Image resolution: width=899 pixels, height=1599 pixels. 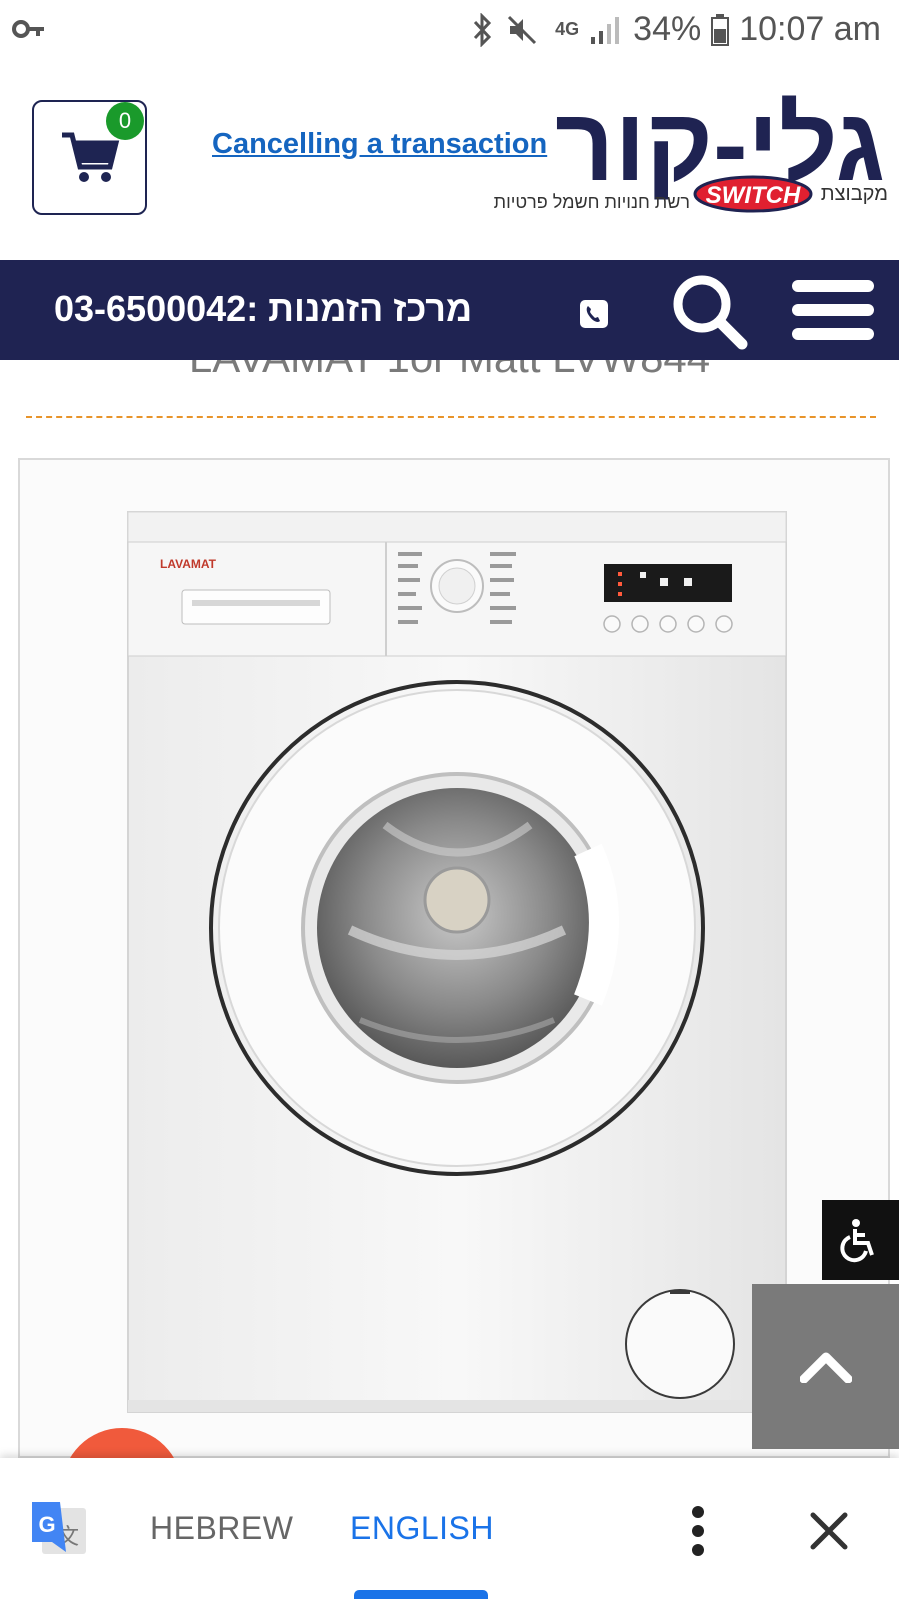 What do you see at coordinates (125, 121) in the screenshot?
I see `cart-count-badge: 0` at bounding box center [125, 121].